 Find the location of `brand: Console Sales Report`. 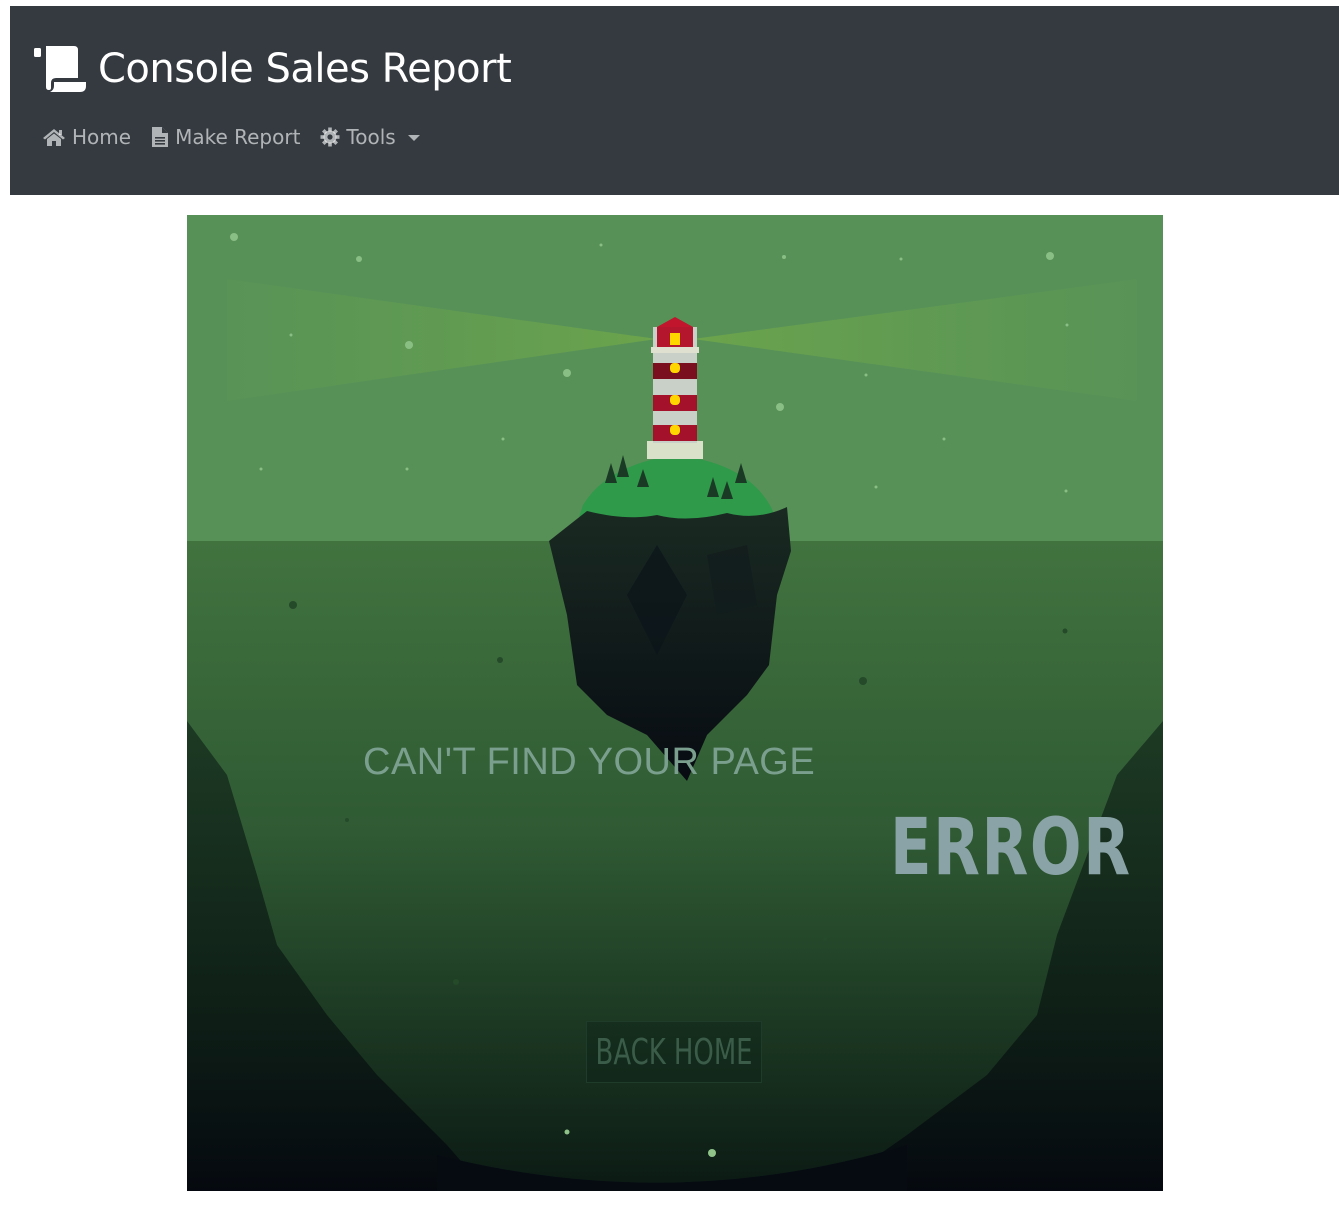

brand: Console Sales Report is located at coordinates (273, 69).